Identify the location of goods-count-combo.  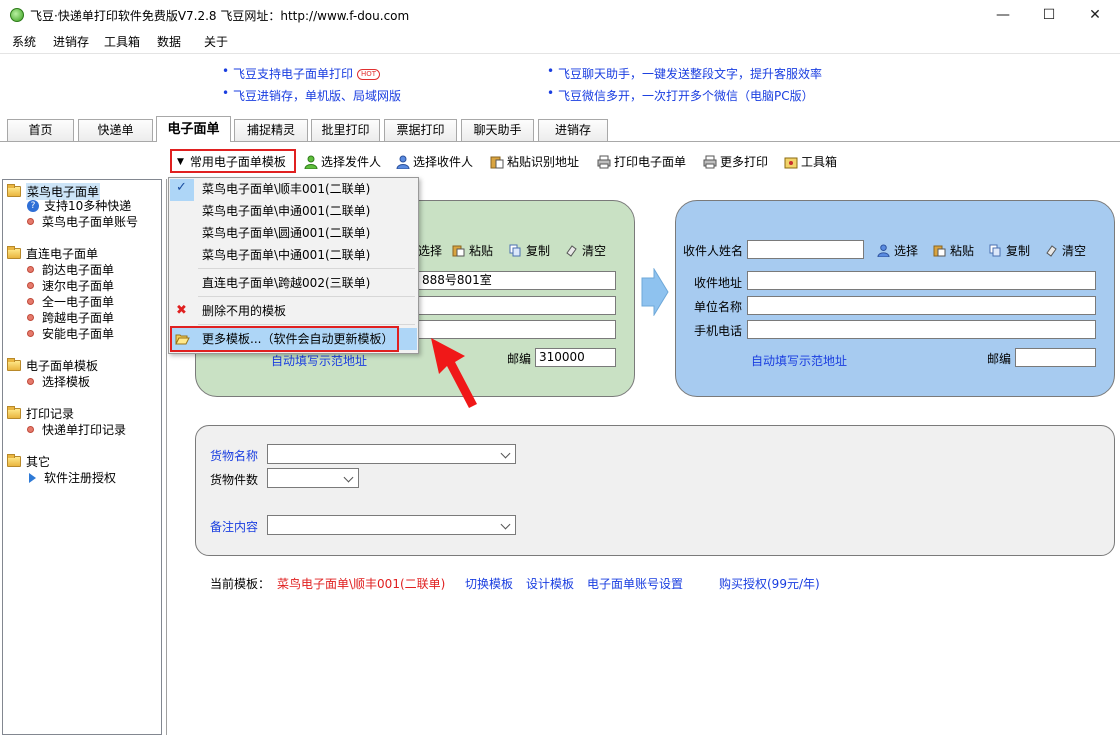
(313, 478).